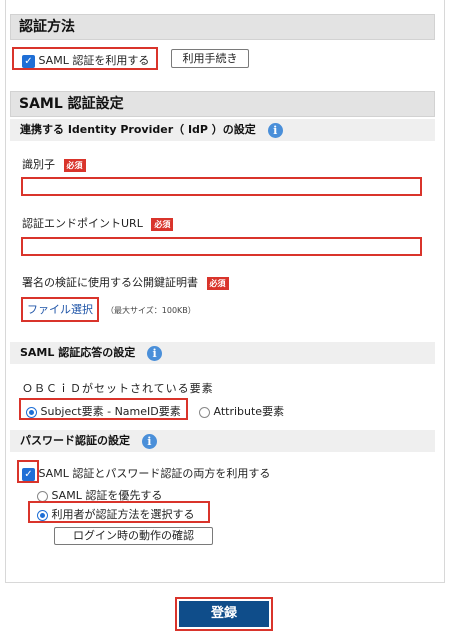 The image size is (452, 640). What do you see at coordinates (42, 515) in the screenshot?
I see `user-select-radio` at bounding box center [42, 515].